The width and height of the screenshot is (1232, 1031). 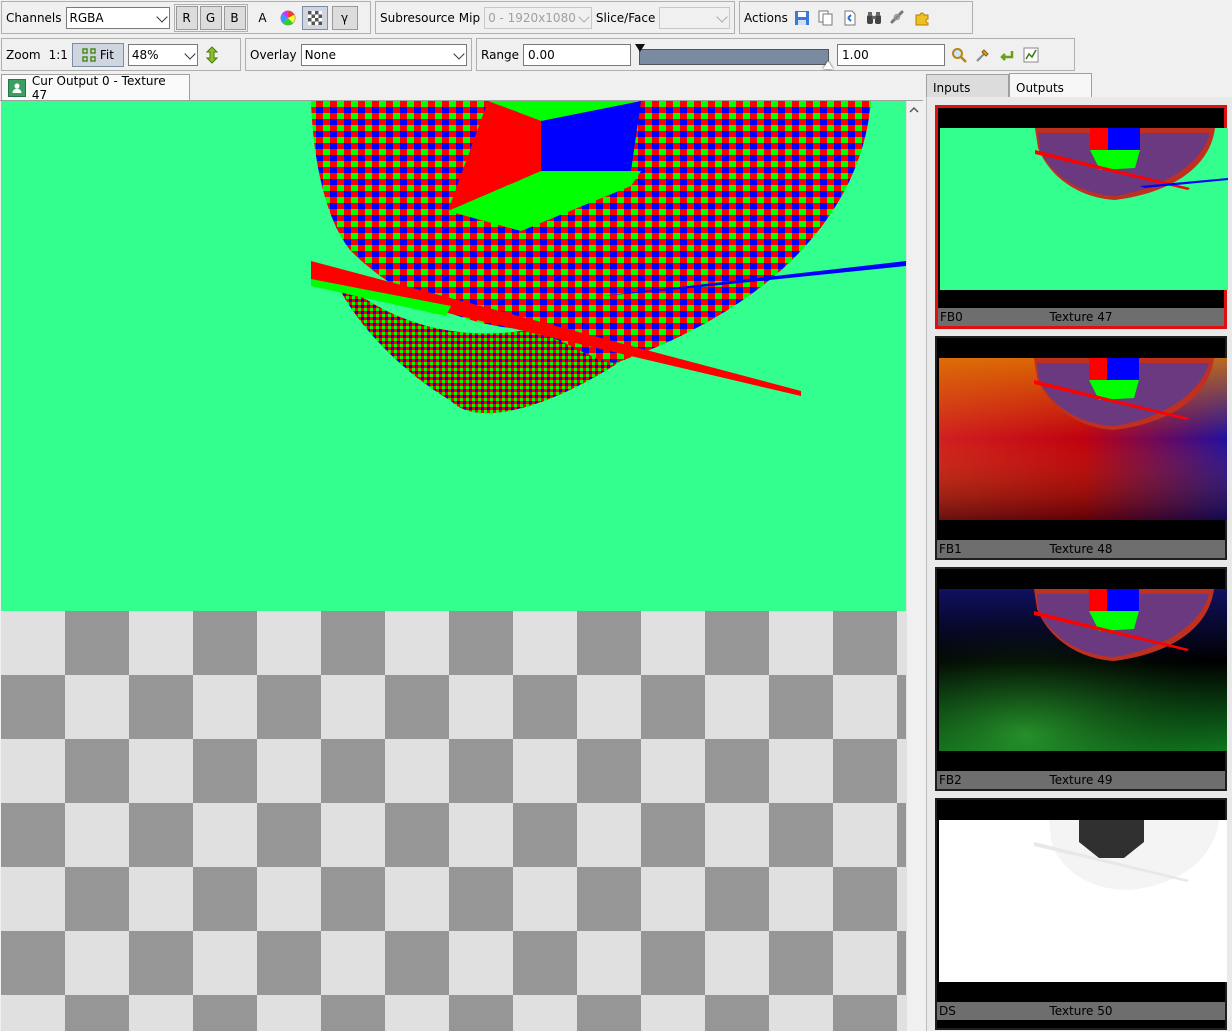 I want to click on thumbnail-fb0-image, so click(x=1084, y=209).